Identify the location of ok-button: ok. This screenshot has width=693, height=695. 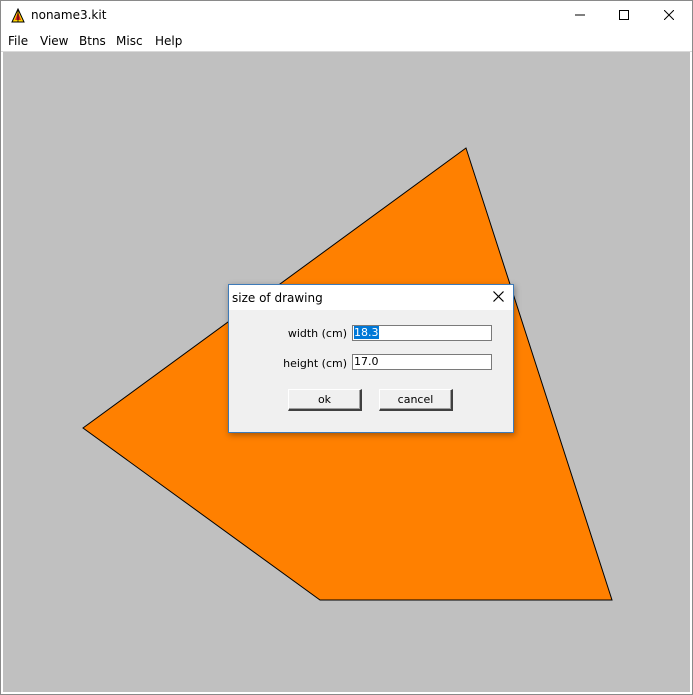
(325, 400).